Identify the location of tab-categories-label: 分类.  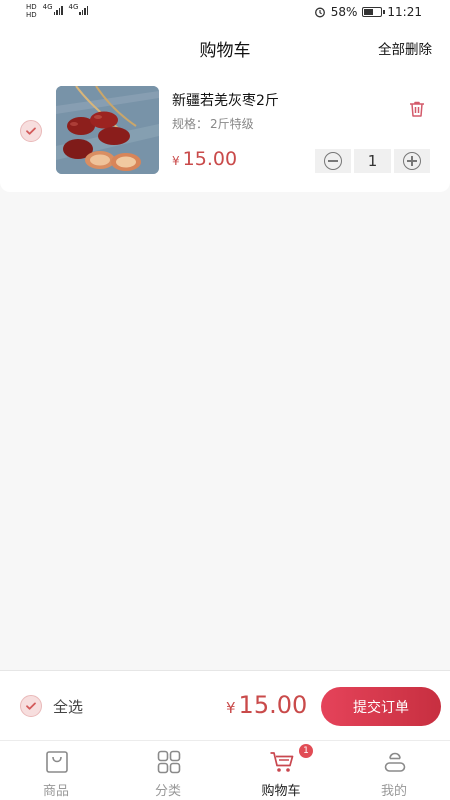
(167, 791).